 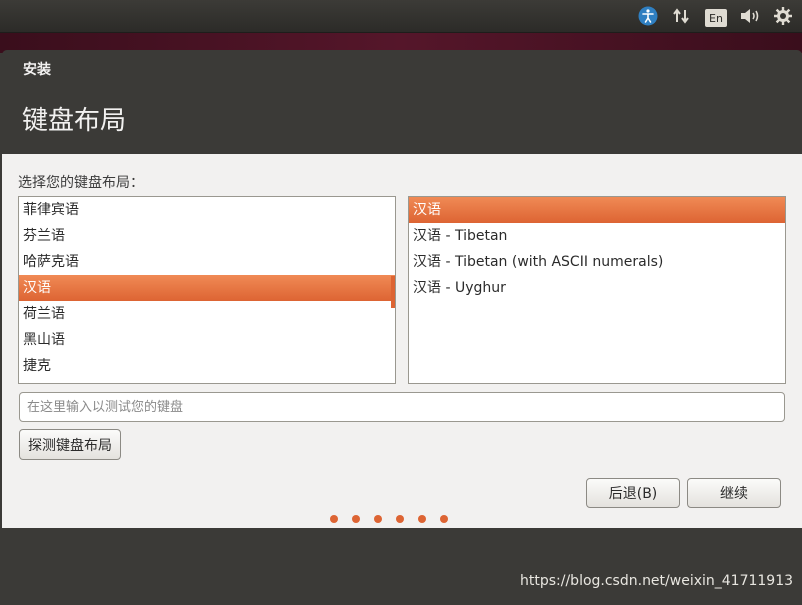 What do you see at coordinates (37, 70) in the screenshot?
I see `window-title: 安装` at bounding box center [37, 70].